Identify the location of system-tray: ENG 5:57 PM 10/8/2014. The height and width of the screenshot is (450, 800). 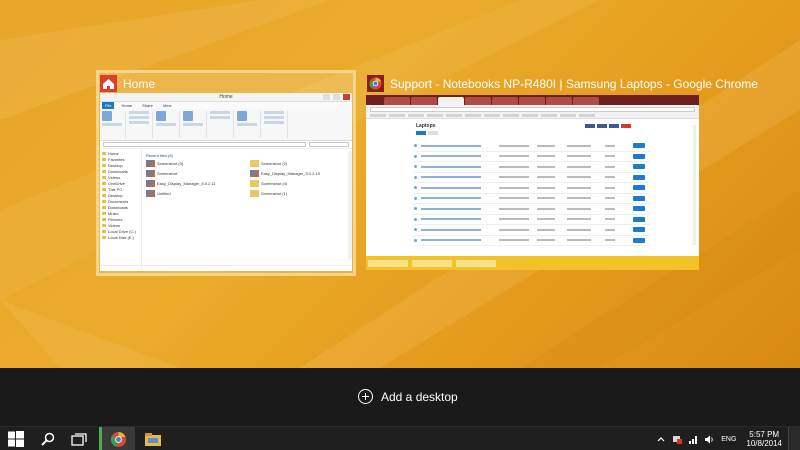
(726, 438).